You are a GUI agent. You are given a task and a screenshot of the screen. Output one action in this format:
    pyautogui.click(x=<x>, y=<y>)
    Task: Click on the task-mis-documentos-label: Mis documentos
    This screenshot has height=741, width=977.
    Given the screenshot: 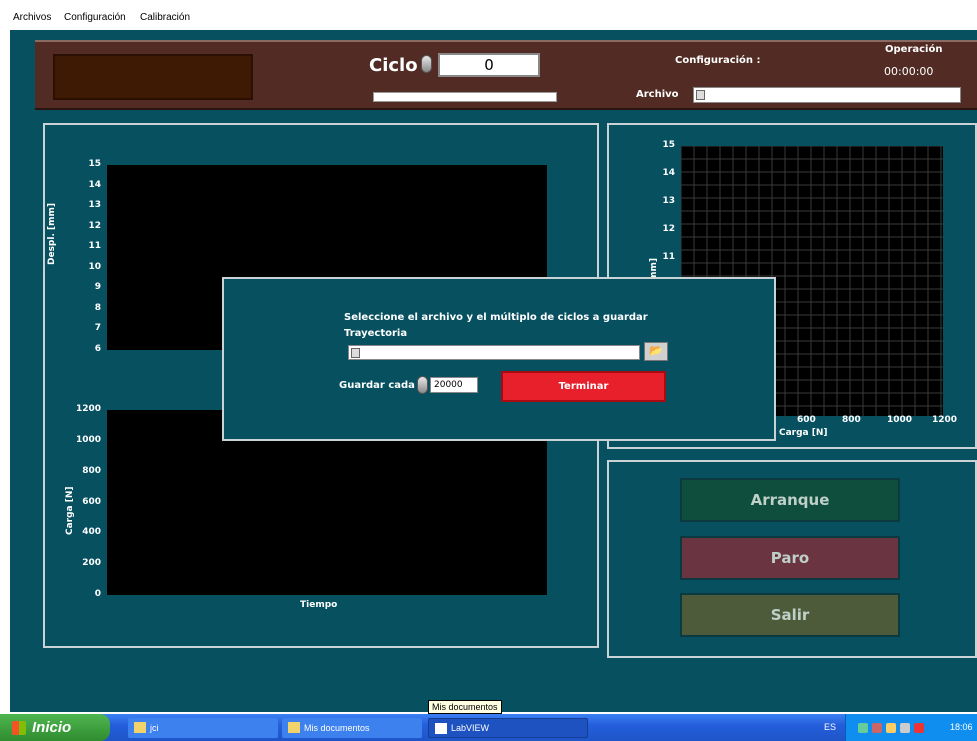 What is the action you would take?
    pyautogui.click(x=337, y=728)
    